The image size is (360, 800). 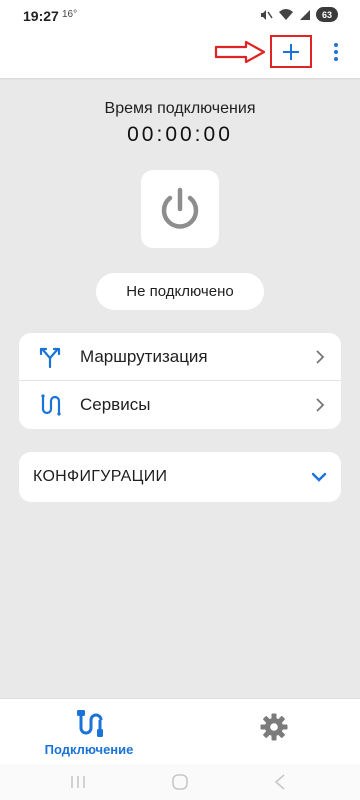 What do you see at coordinates (41, 16) in the screenshot?
I see `status-time: 19:27` at bounding box center [41, 16].